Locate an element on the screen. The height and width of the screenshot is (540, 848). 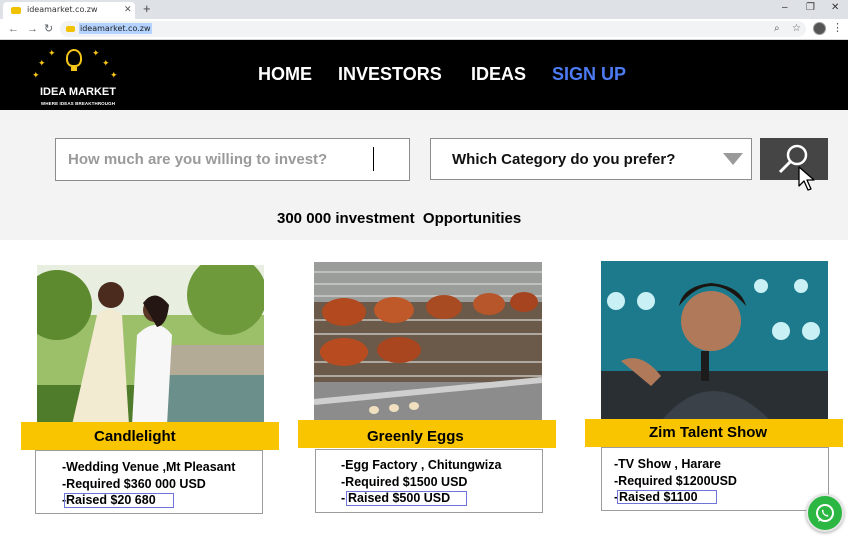
card-title: Zim Talent Show is located at coordinates (708, 432).